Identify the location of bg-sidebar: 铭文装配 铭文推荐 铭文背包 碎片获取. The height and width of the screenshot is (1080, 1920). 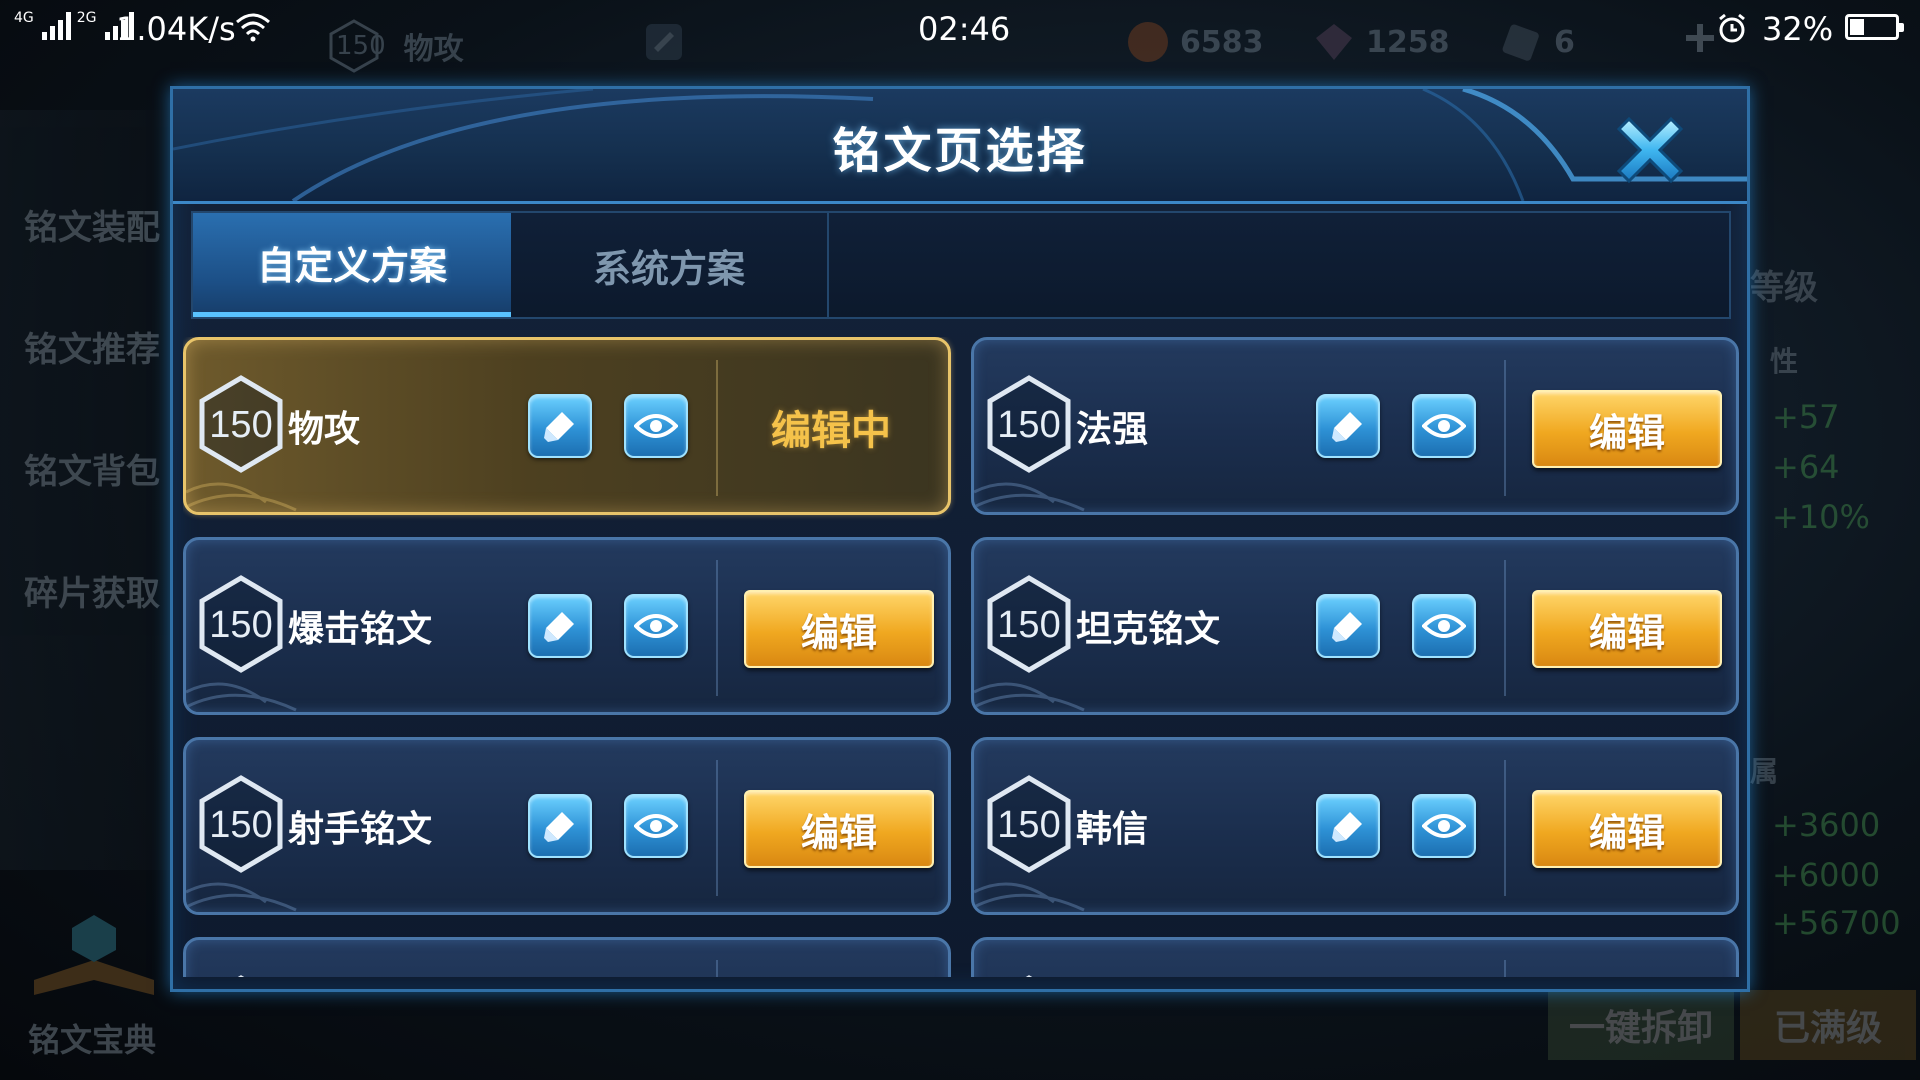
(85, 490).